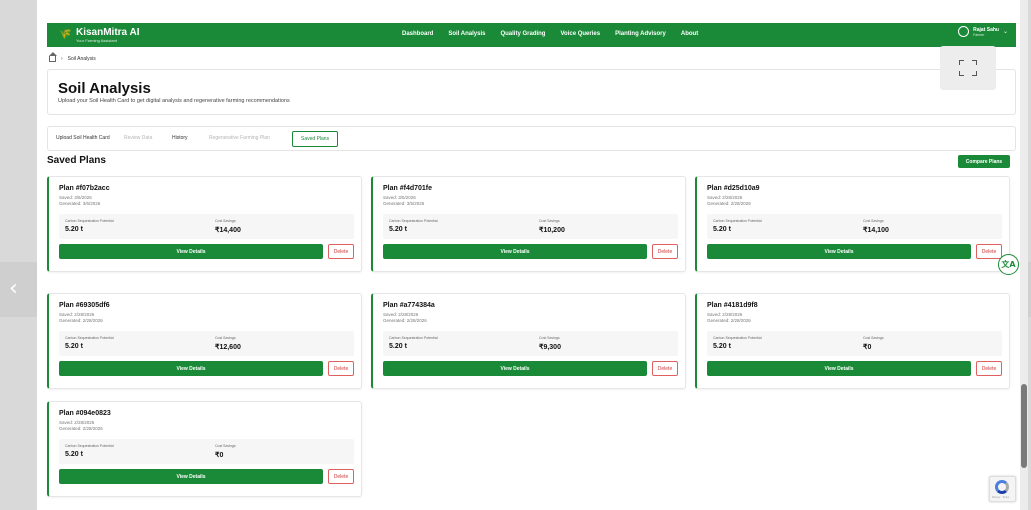 The height and width of the screenshot is (510, 1031). Describe the element at coordinates (84, 305) in the screenshot. I see `plan-title: Plan #69305df6` at that location.